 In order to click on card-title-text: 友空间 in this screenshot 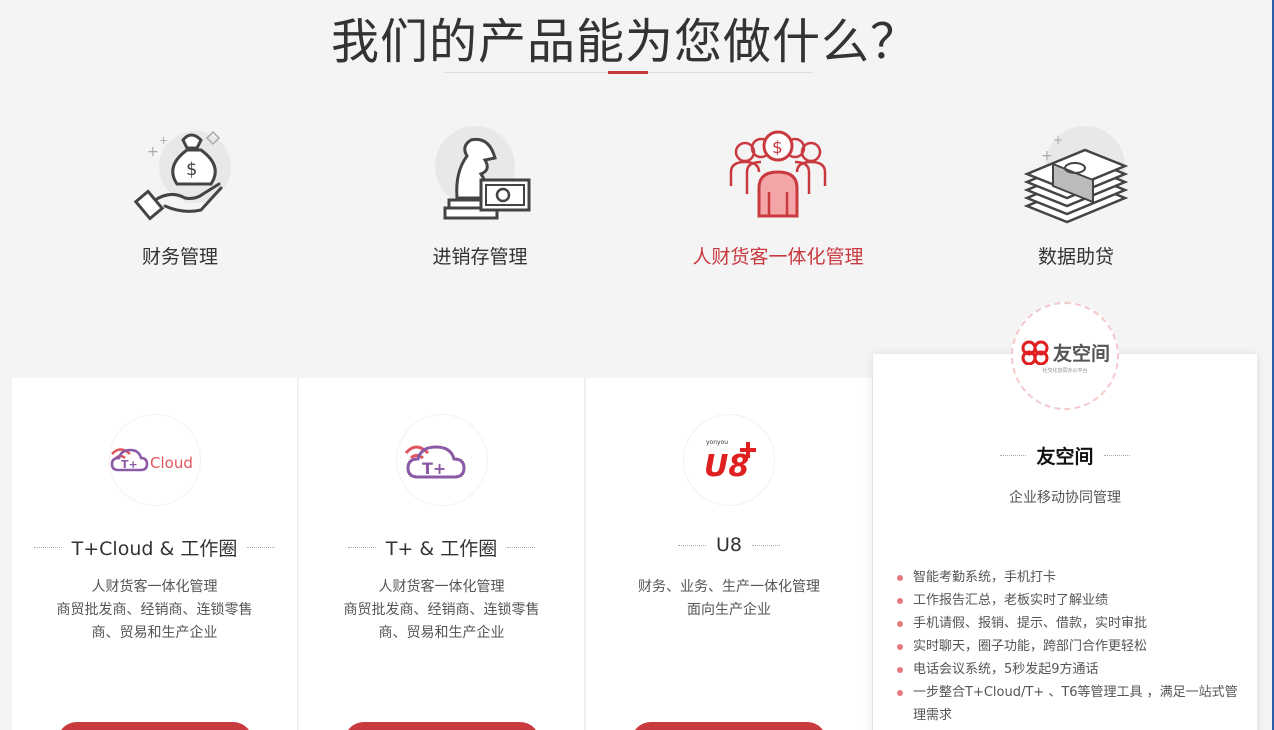, I will do `click(1065, 457)`.